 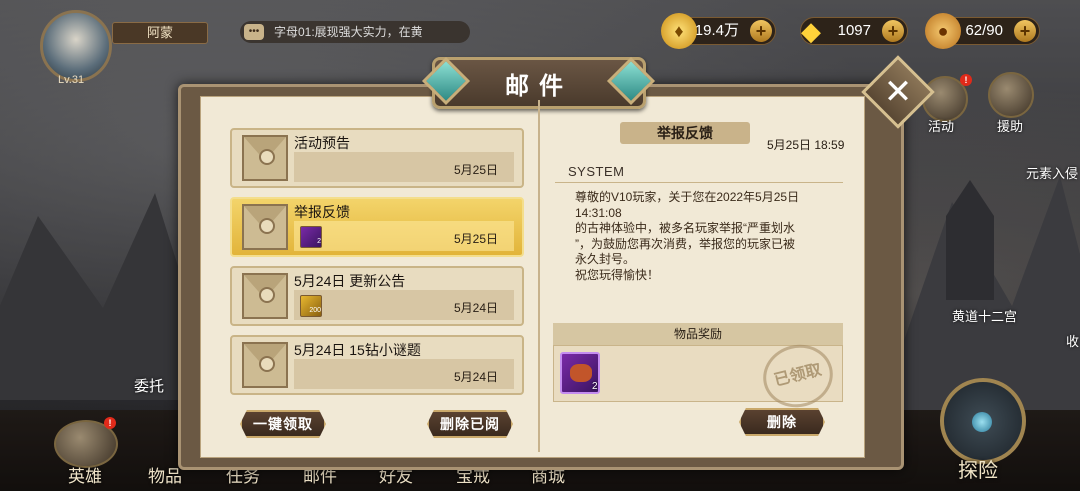 What do you see at coordinates (76, 46) in the screenshot?
I see `player-avatar` at bounding box center [76, 46].